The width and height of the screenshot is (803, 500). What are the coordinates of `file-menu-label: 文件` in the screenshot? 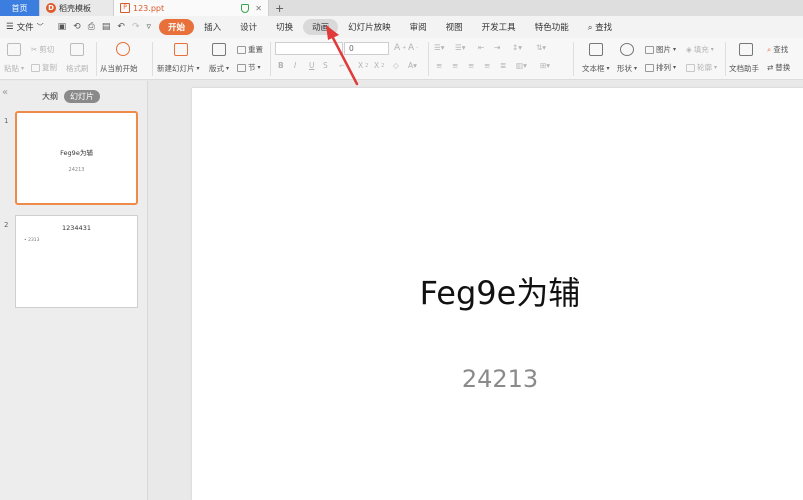 It's located at (25, 28).